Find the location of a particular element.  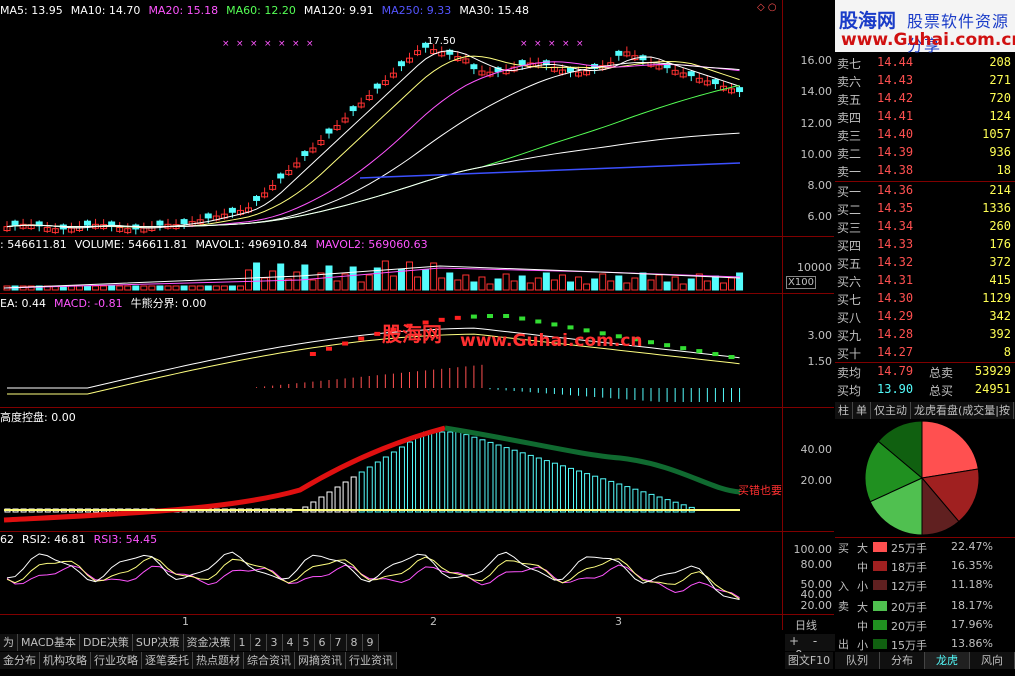

legend-entry: : 546611.81 is located at coordinates (33, 244).